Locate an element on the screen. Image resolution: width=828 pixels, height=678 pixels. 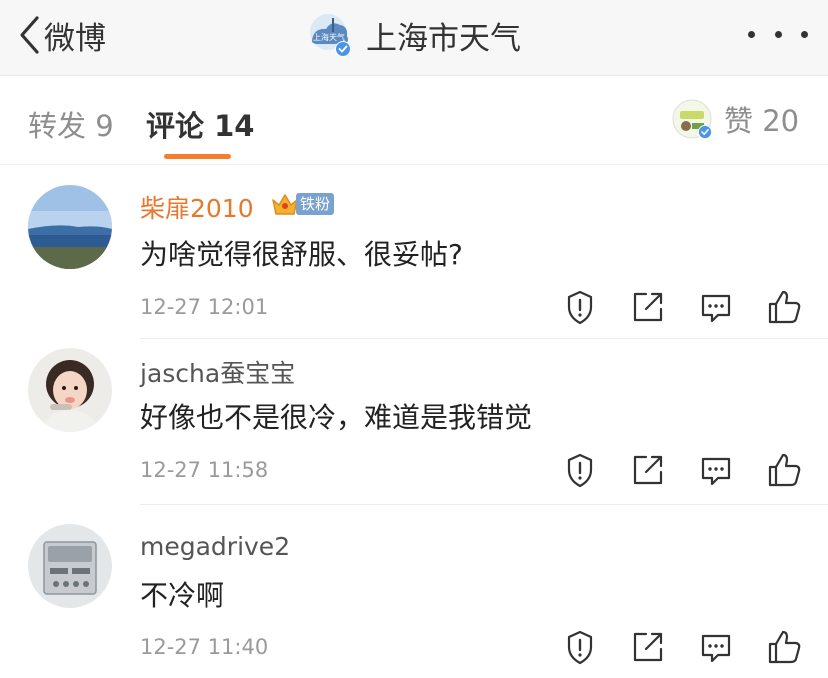
comment-time: 12-27 12:01 is located at coordinates (204, 307).